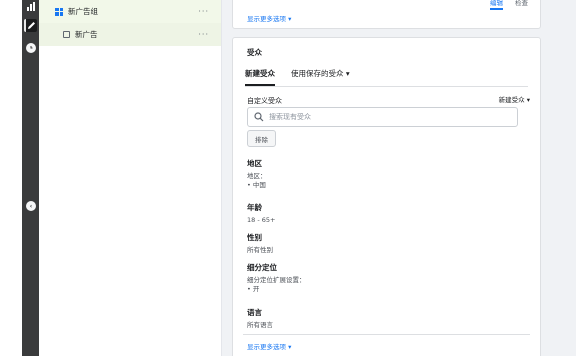 The height and width of the screenshot is (356, 576). Describe the element at coordinates (253, 289) in the screenshot. I see `detailed-targeting-value: • 开` at that location.